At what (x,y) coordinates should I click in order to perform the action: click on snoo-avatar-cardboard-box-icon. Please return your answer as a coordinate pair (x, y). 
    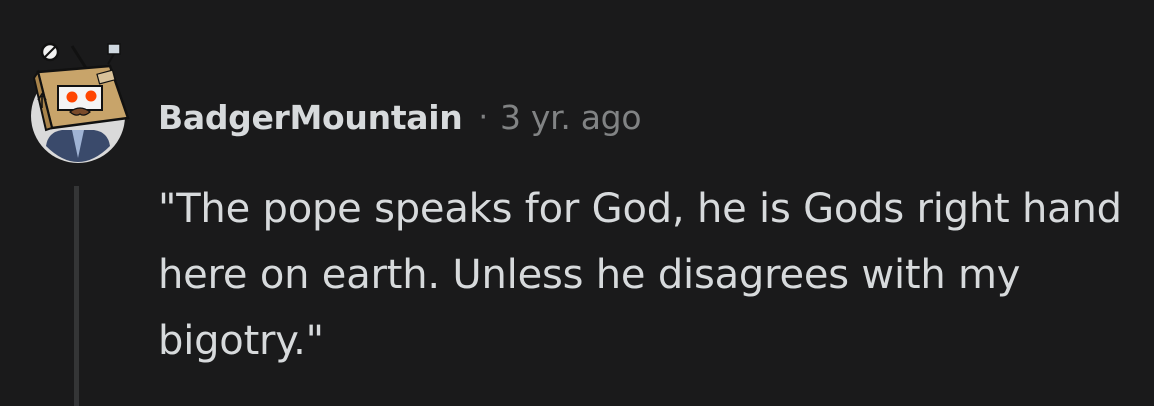
    Looking at the image, I should click on (80, 102).